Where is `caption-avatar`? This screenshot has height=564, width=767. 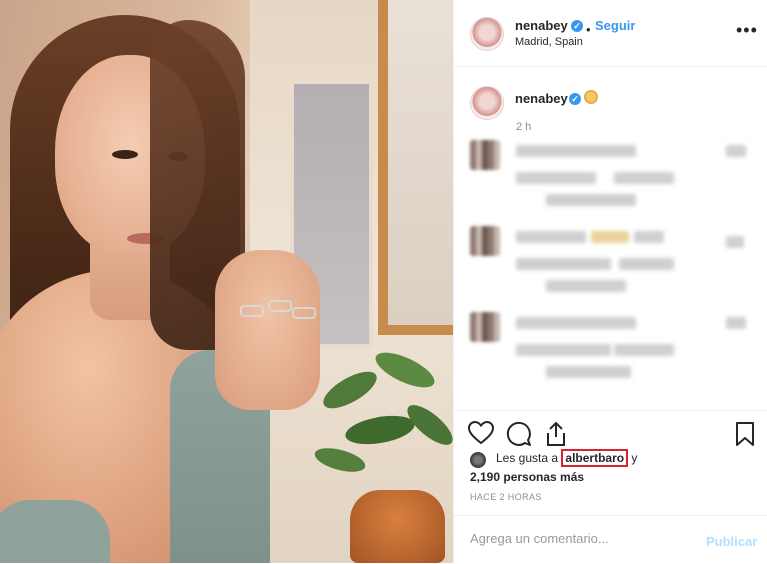 caption-avatar is located at coordinates (487, 103).